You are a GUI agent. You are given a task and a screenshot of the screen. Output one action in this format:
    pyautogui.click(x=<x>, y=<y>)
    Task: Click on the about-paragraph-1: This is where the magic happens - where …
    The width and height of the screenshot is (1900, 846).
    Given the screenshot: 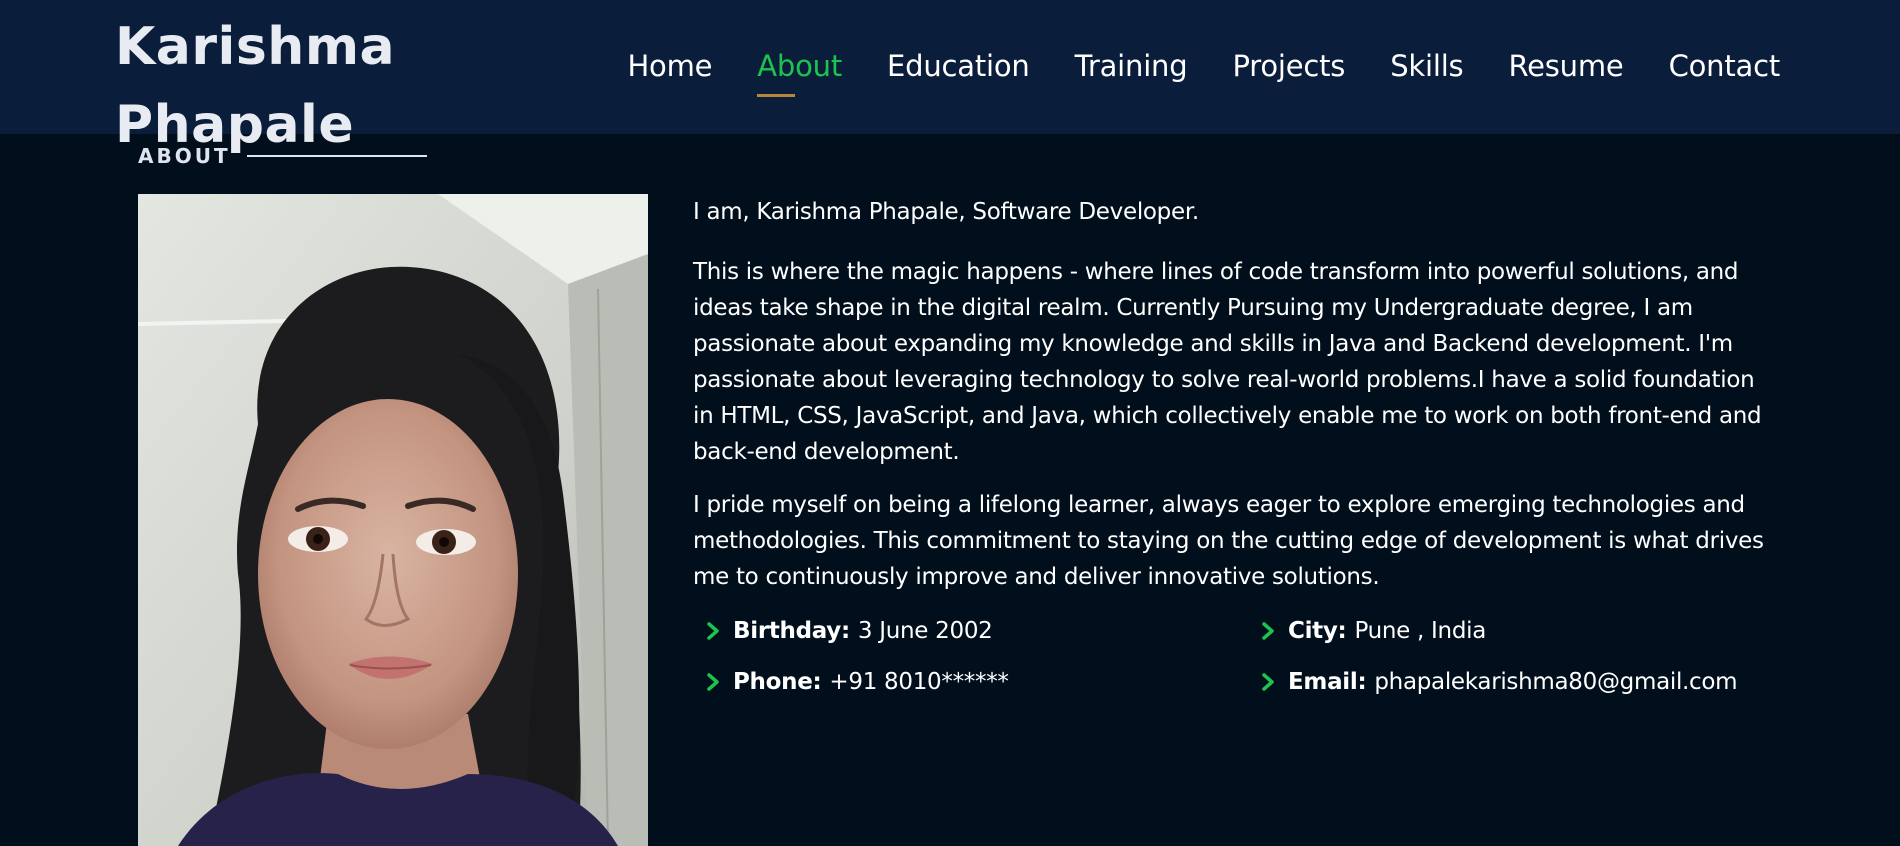 What is the action you would take?
    pyautogui.click(x=1227, y=362)
    